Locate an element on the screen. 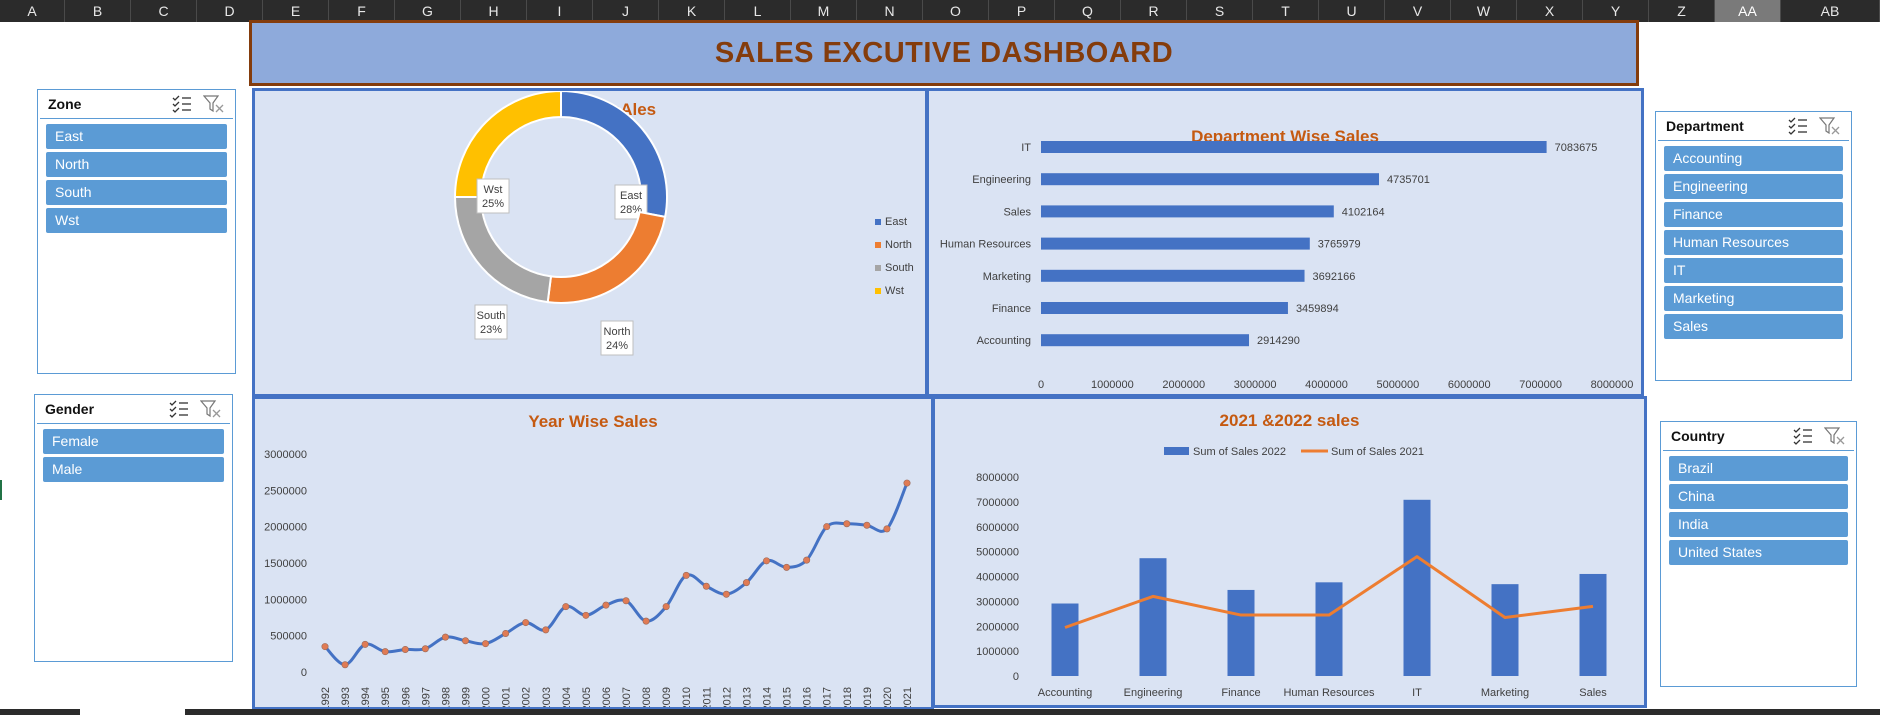  column-header-d: D is located at coordinates (230, 11).